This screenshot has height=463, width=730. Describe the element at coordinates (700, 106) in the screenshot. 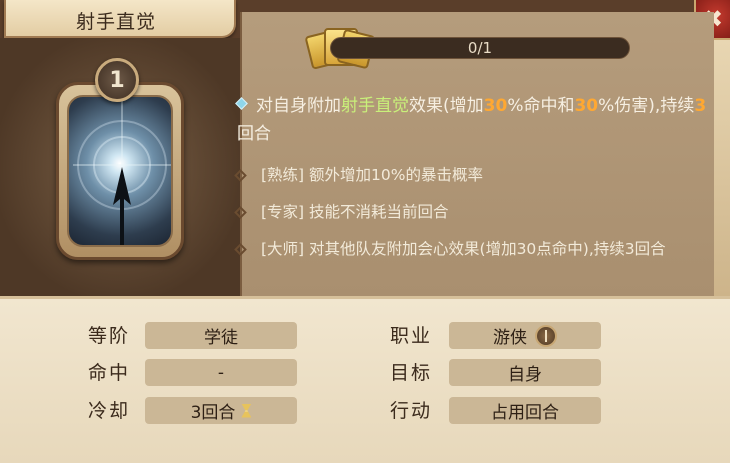

I see `turn-count-value: 3` at that location.